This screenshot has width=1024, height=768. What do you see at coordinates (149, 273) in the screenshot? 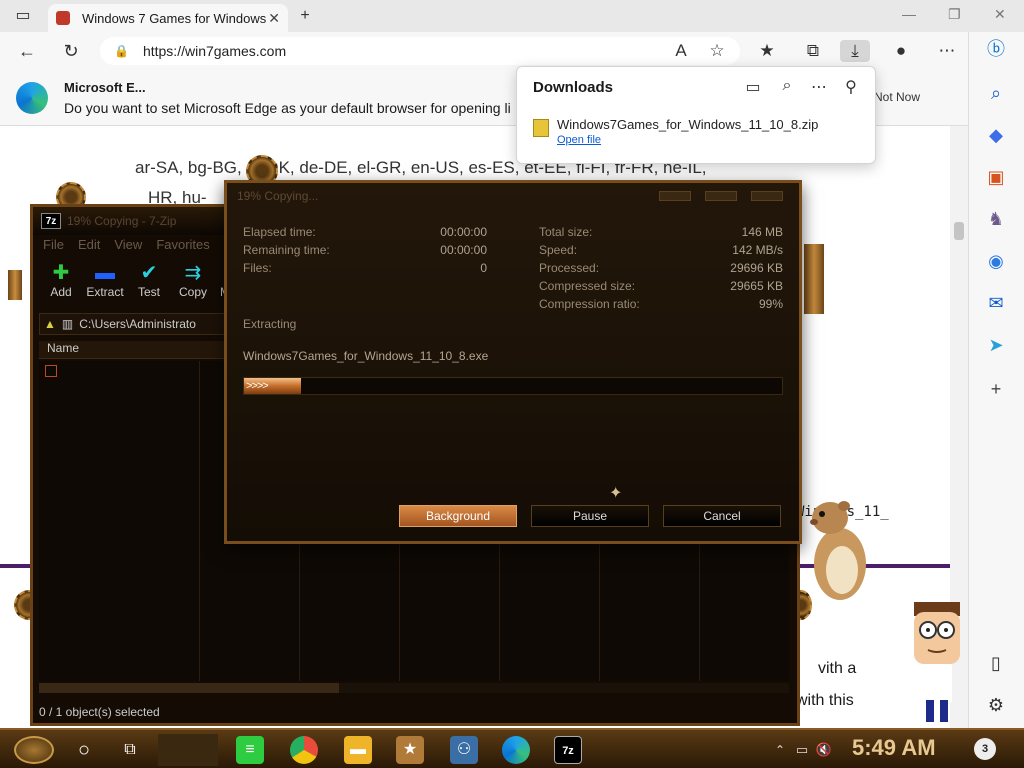
I see `check-icon: ✔` at bounding box center [149, 273].